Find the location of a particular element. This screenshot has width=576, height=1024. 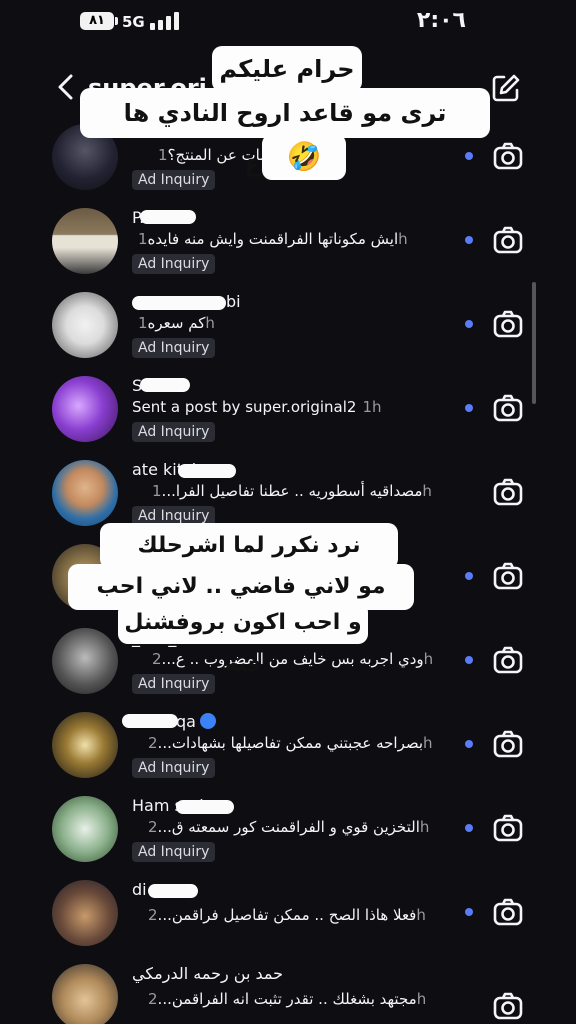

thread-name: حمد بن رحمه الدرمكي is located at coordinates (208, 973).